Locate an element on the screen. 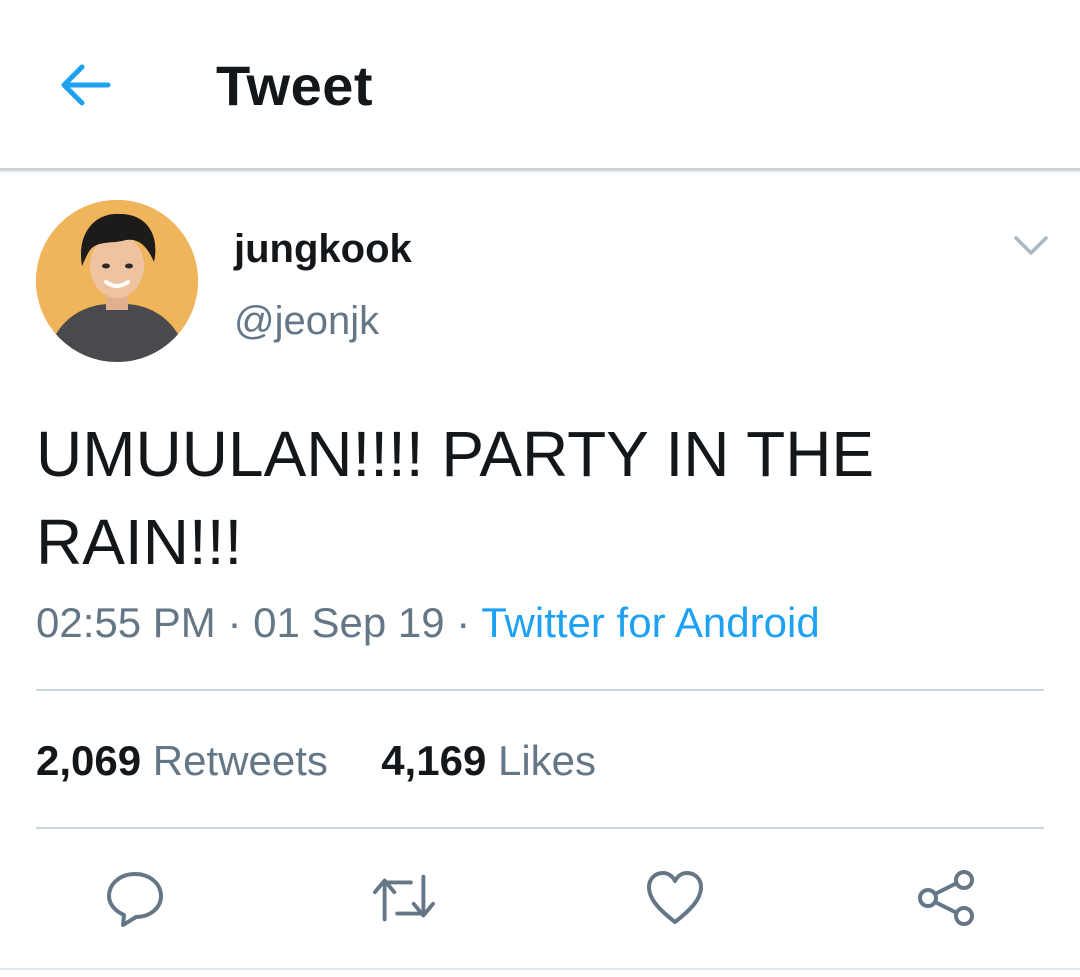  like-button is located at coordinates (675, 898).